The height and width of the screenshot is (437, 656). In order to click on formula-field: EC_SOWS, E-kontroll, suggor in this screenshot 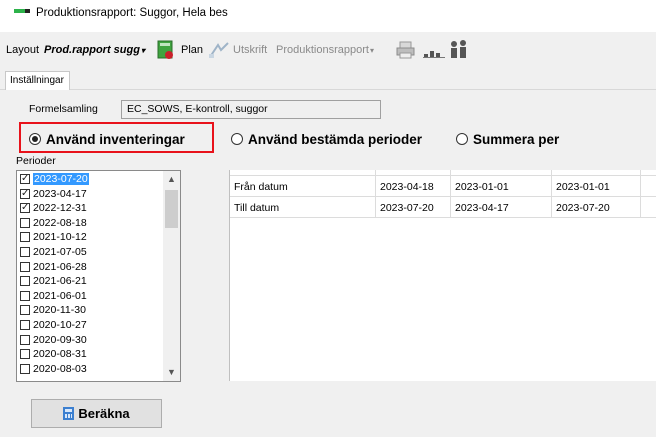, I will do `click(251, 109)`.